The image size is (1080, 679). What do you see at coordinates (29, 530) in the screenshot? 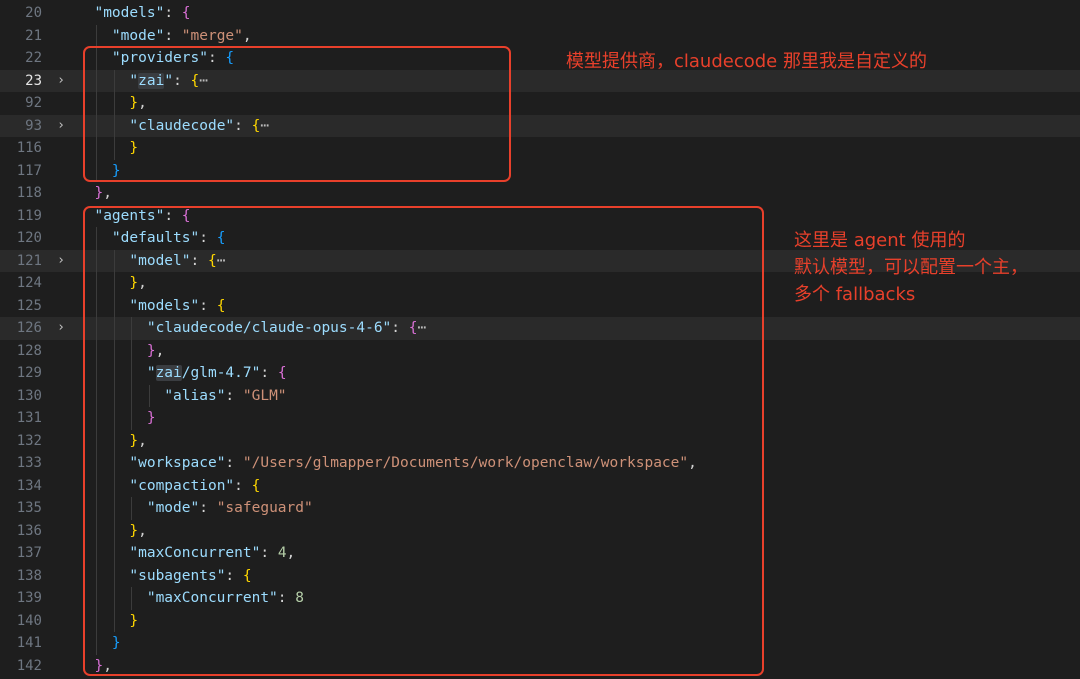
I see `line-number: 136` at bounding box center [29, 530].